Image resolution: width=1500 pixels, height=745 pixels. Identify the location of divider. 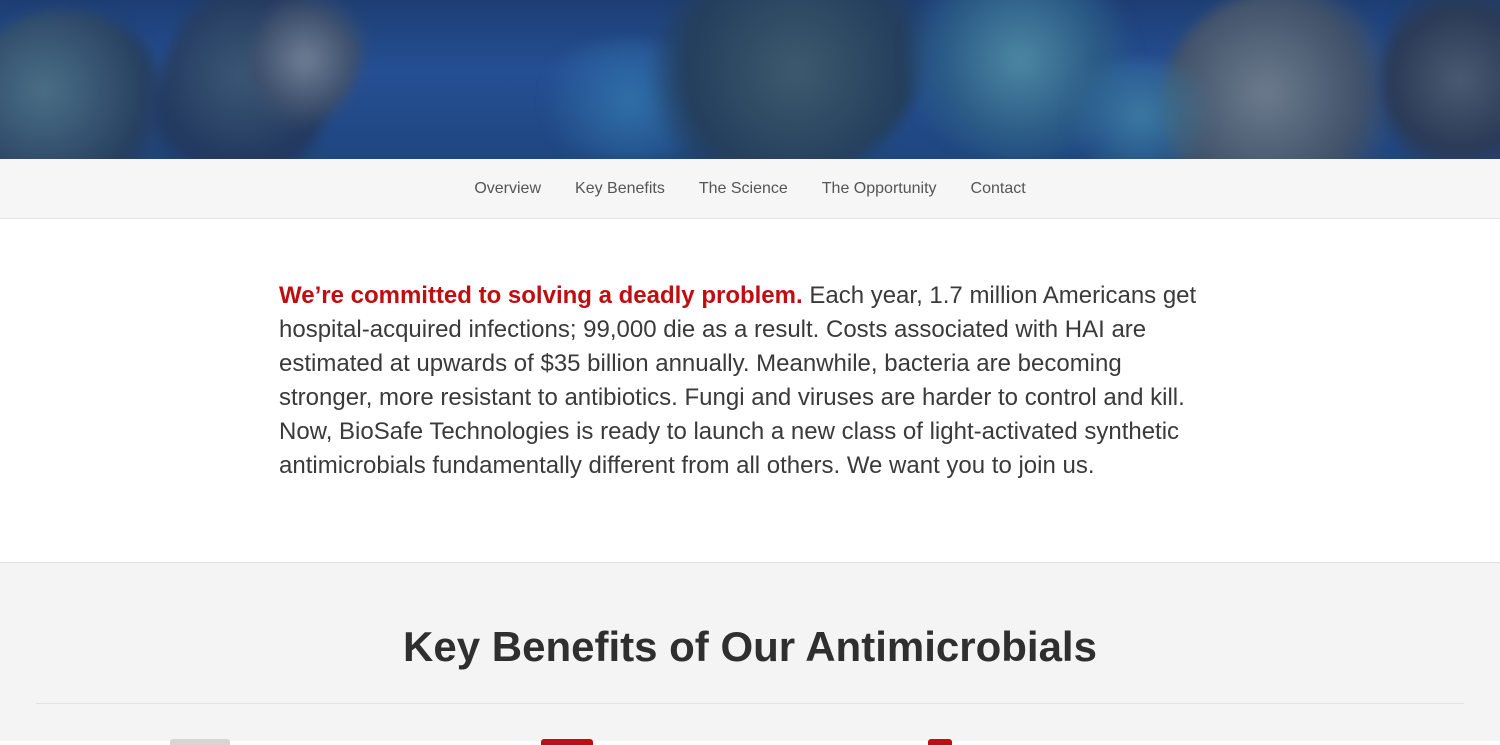
(750, 703).